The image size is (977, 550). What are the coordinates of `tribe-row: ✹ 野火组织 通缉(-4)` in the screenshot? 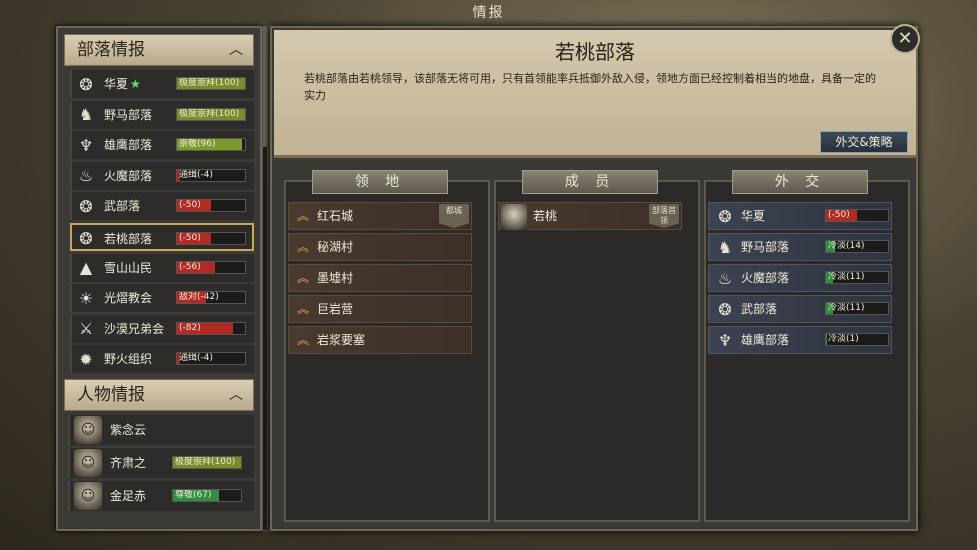 It's located at (162, 359).